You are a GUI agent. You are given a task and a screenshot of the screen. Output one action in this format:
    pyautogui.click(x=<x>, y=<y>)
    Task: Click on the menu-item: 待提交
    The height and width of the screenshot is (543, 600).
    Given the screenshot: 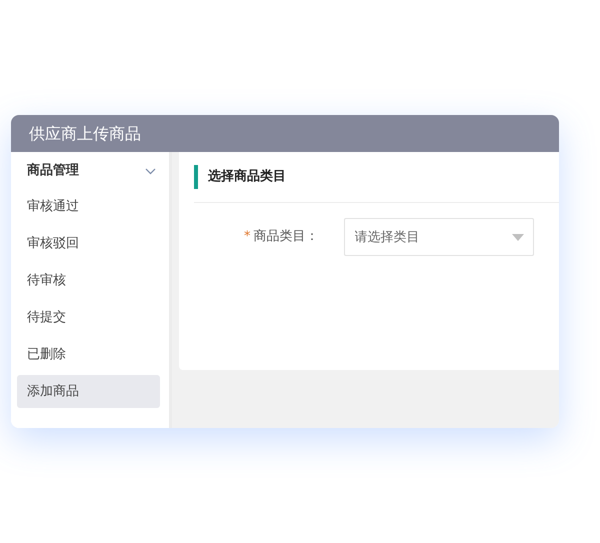 What is the action you would take?
    pyautogui.click(x=88, y=317)
    